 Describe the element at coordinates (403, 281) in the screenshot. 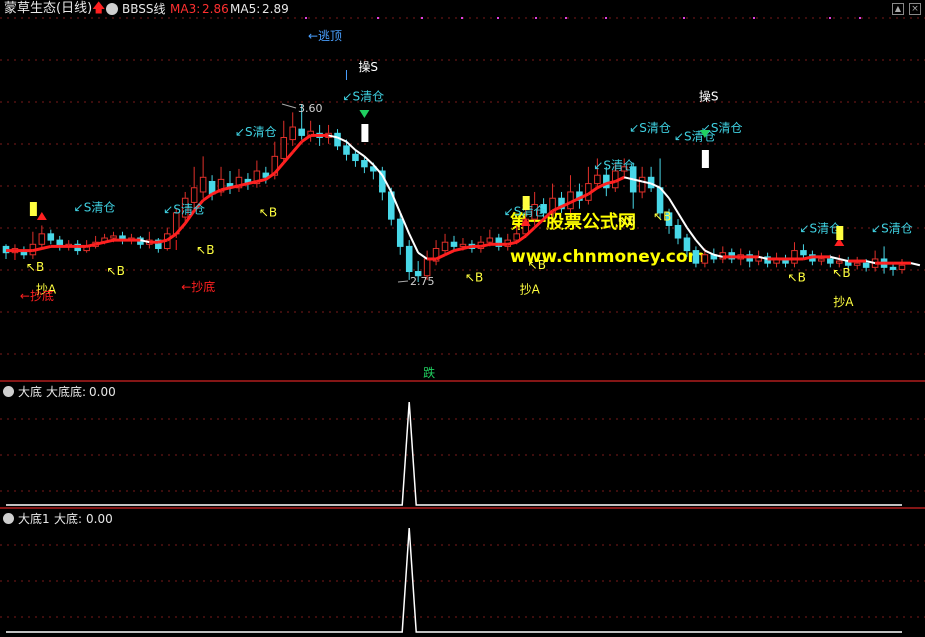

I see `price-low-leader` at that location.